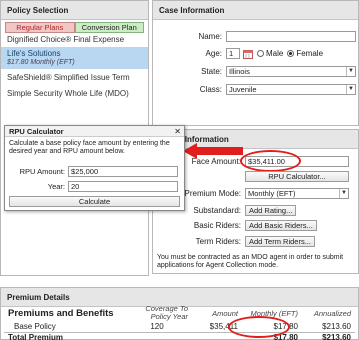  Describe the element at coordinates (42, 171) in the screenshot. I see `rpu-amount-label: RPU Amount:` at that location.